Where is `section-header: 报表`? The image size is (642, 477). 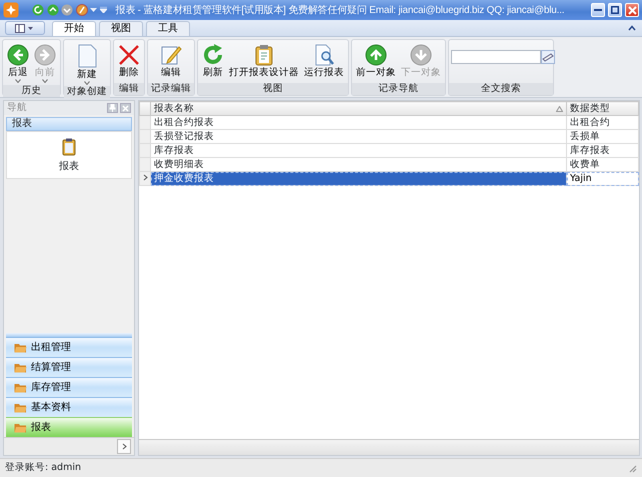
section-header: 报表 is located at coordinates (69, 124).